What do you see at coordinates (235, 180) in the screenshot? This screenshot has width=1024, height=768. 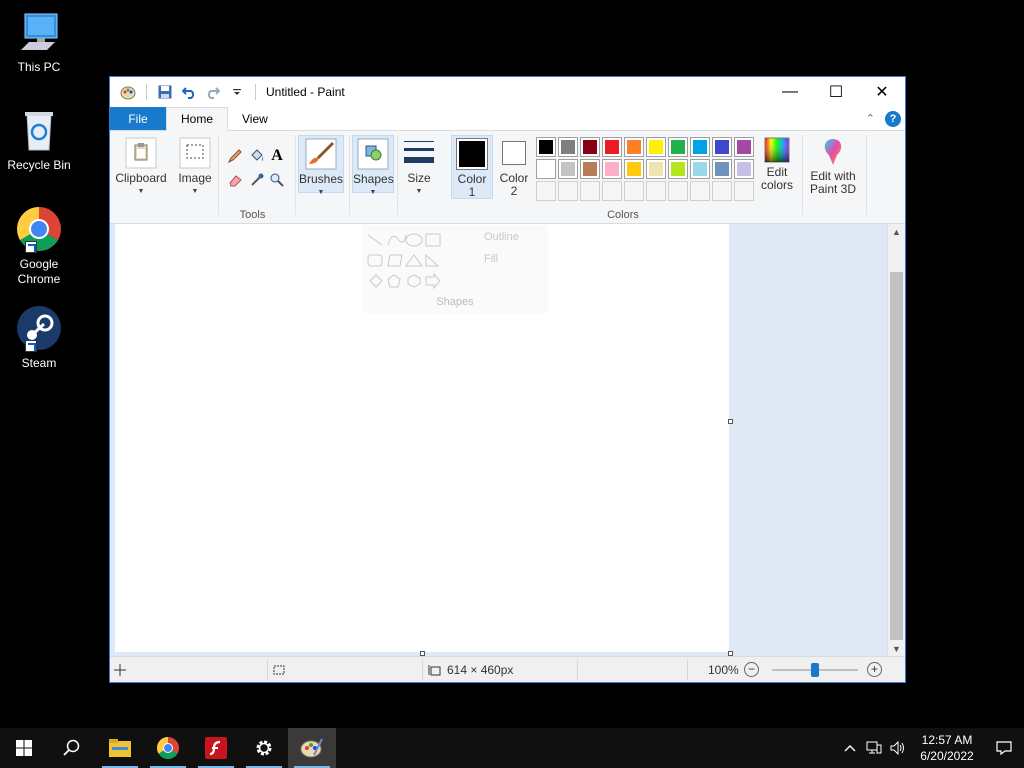 I see `eraser-icon` at bounding box center [235, 180].